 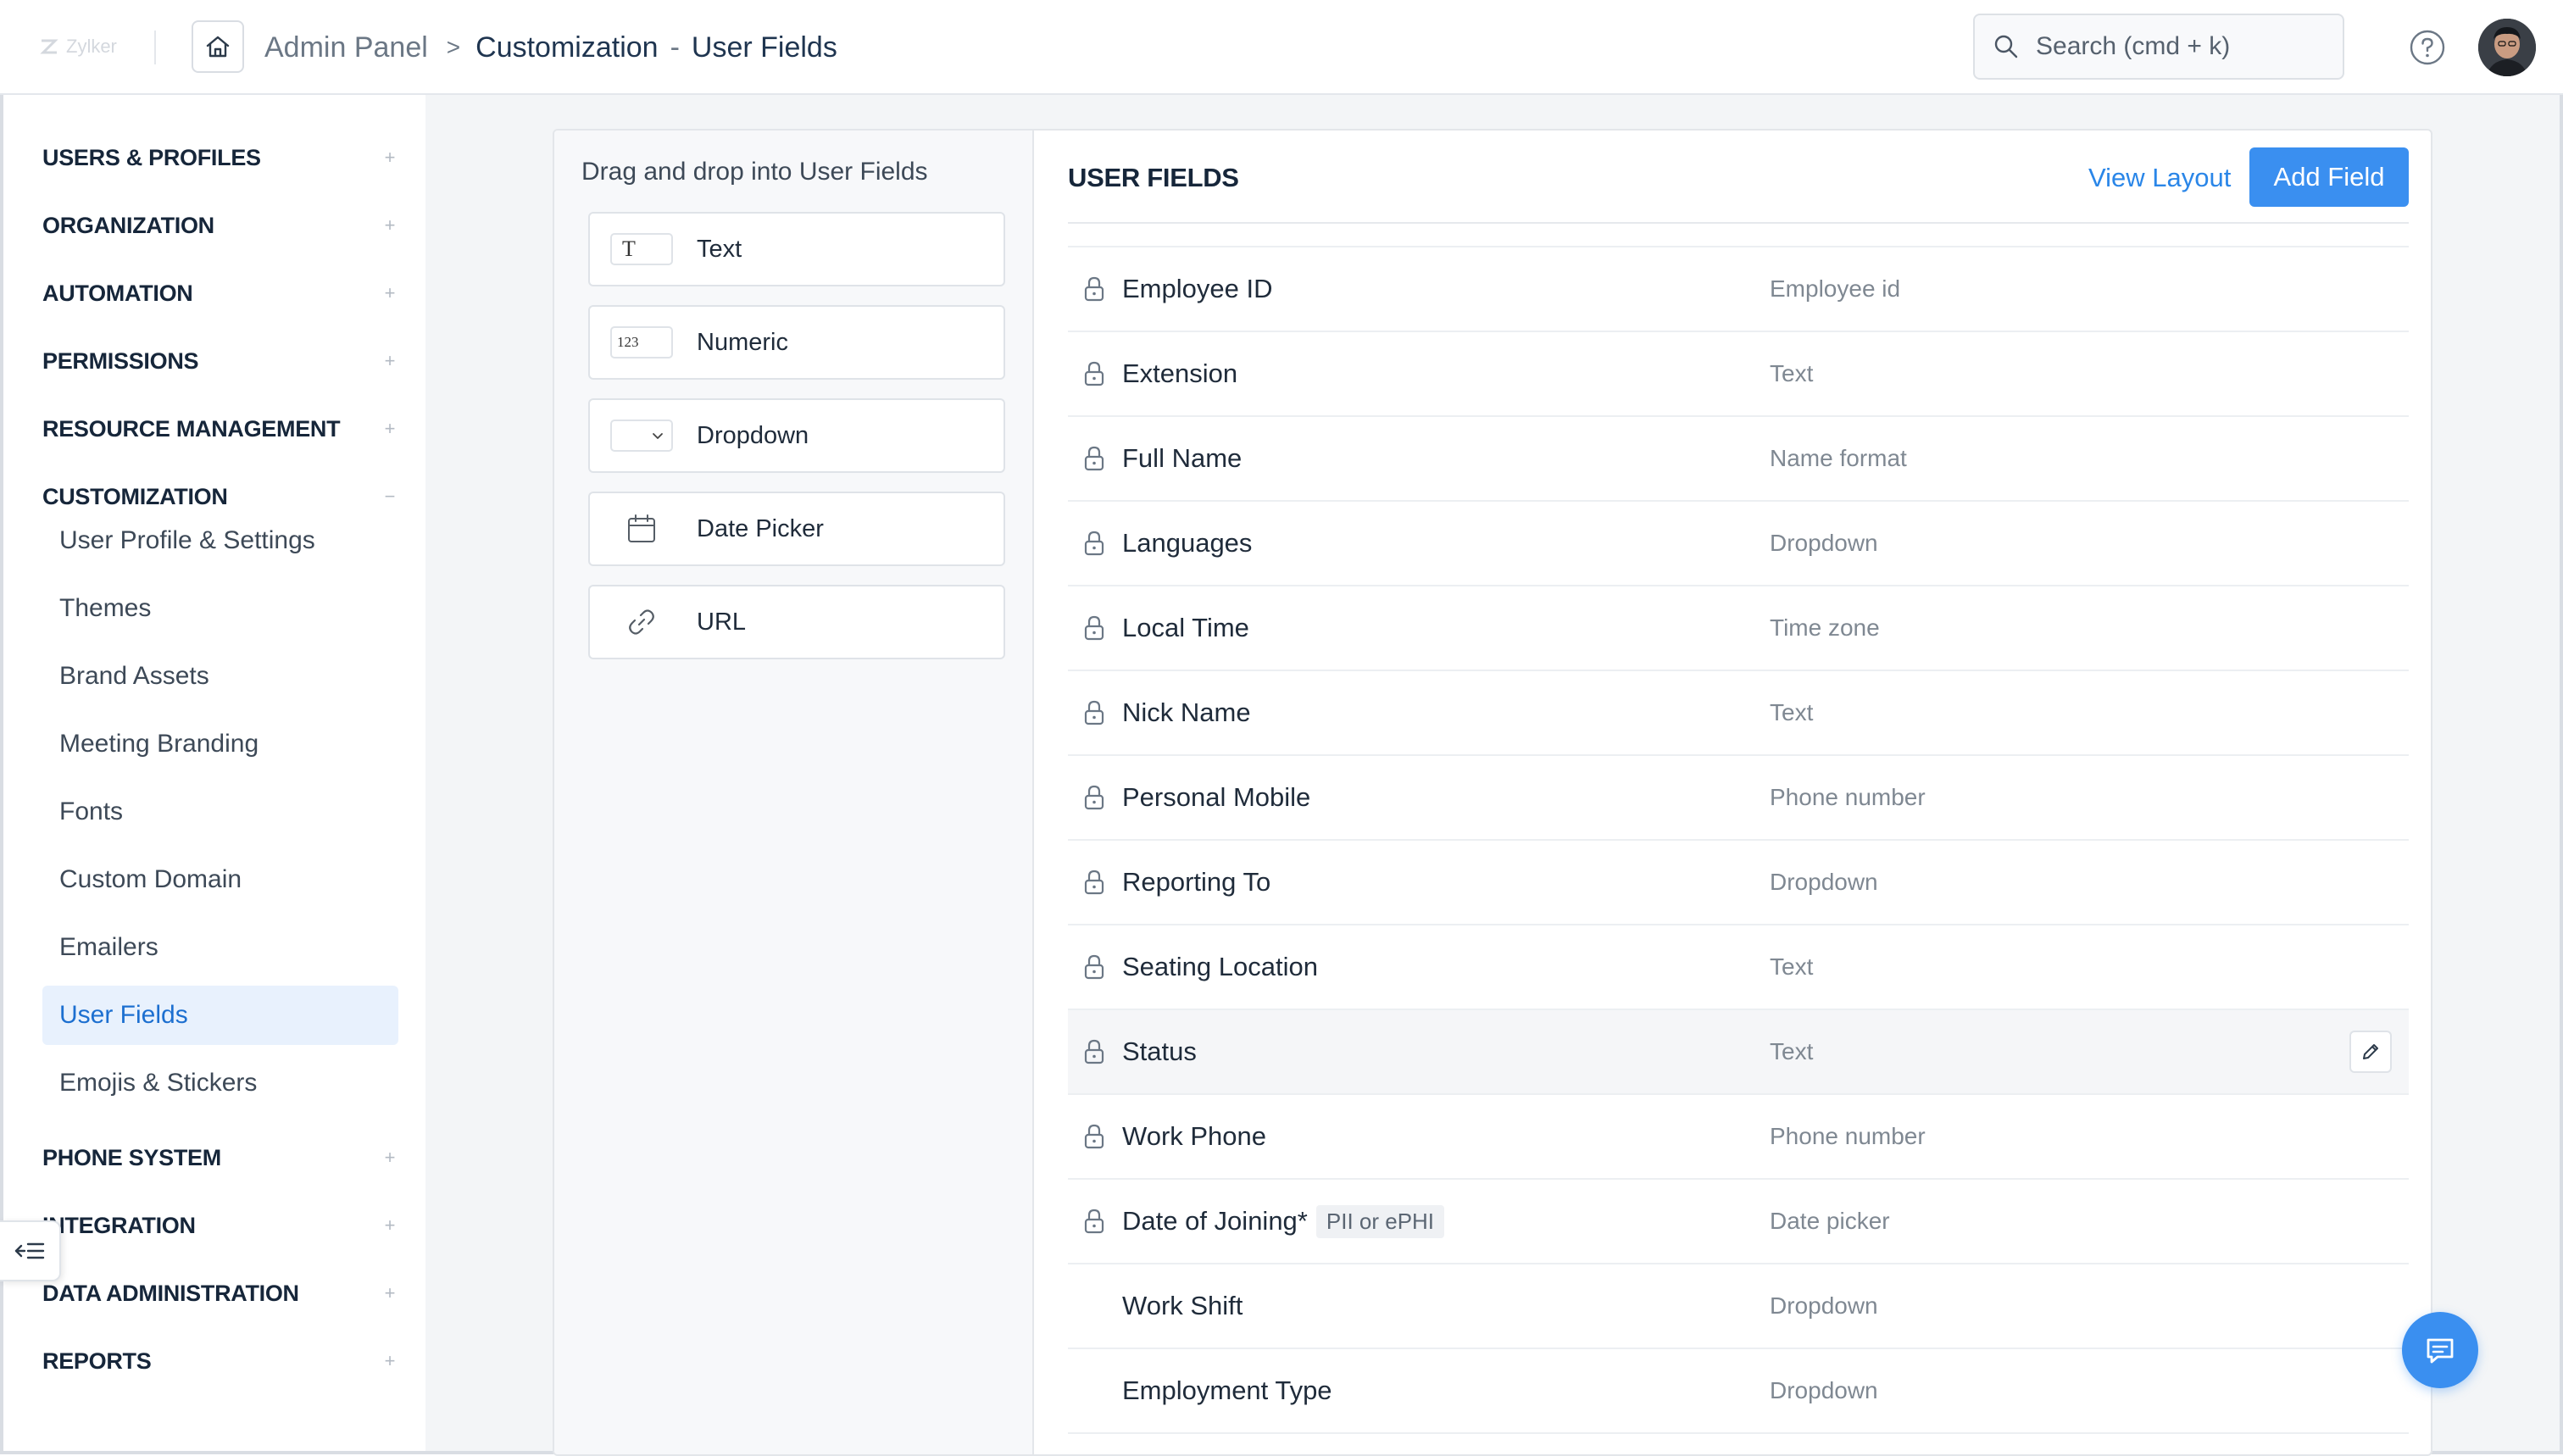 I want to click on field-name: Work Shift, so click(x=1182, y=1306).